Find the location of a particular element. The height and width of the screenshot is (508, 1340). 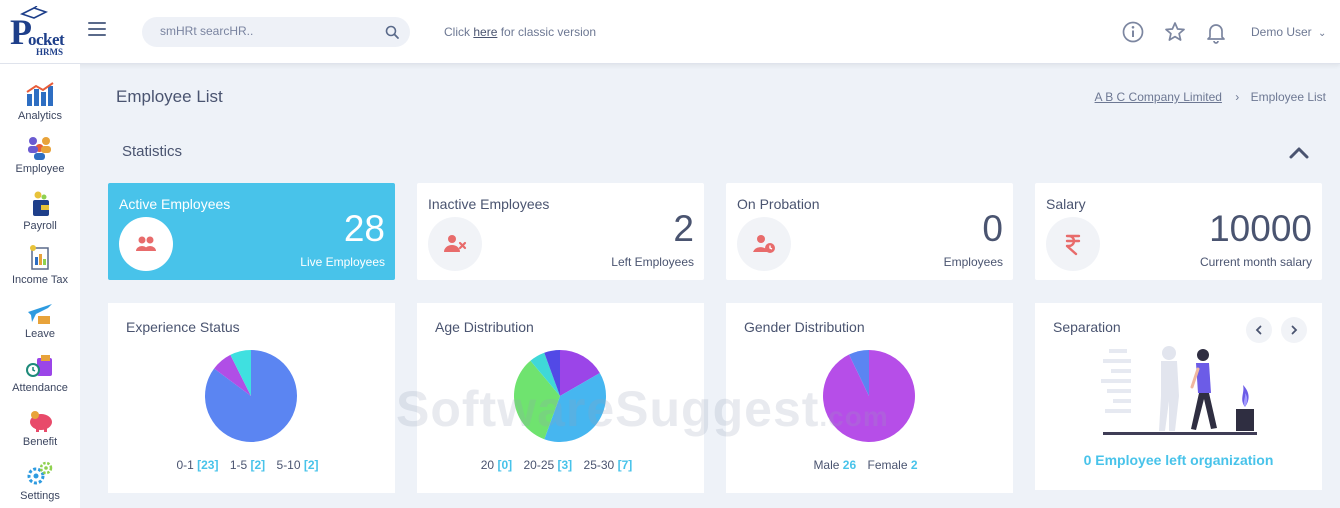

age-legend: 20 [0] 20-25 [3] 25-30 [7] is located at coordinates (556, 465).